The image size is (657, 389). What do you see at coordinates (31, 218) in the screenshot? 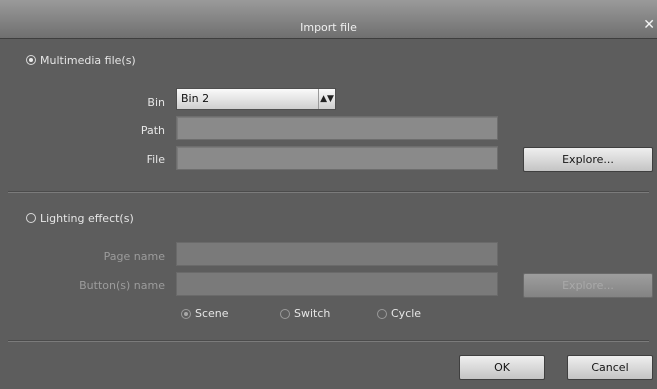
I see `lighting-radio` at bounding box center [31, 218].